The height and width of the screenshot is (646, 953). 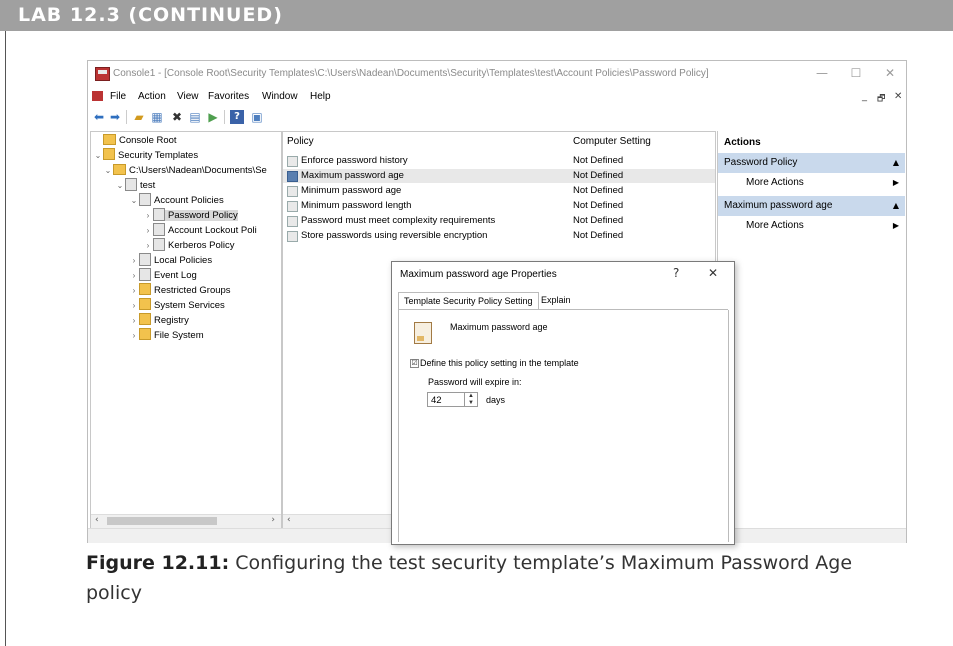 What do you see at coordinates (163, 275) in the screenshot?
I see `tree-item-event-log: › Event Log` at bounding box center [163, 275].